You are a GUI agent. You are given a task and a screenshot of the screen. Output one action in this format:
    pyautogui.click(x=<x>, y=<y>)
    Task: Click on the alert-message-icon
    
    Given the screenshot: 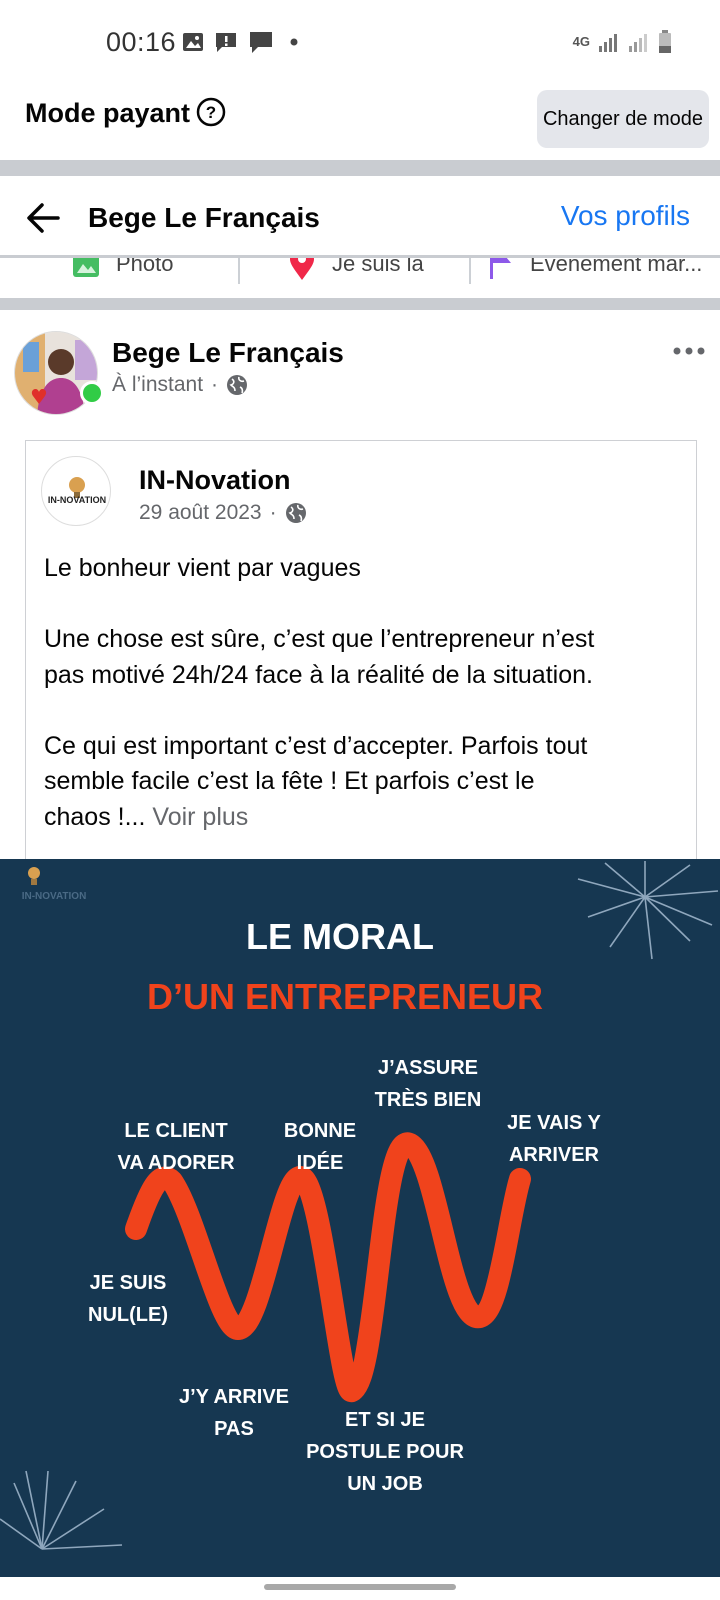 What is the action you would take?
    pyautogui.click(x=226, y=42)
    